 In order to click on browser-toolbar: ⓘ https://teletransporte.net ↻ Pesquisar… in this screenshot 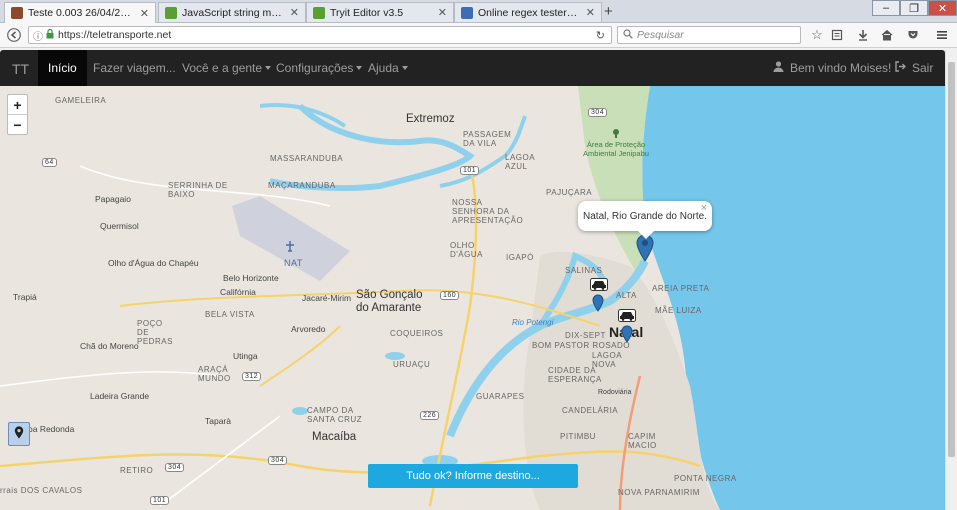, I will do `click(478, 35)`.